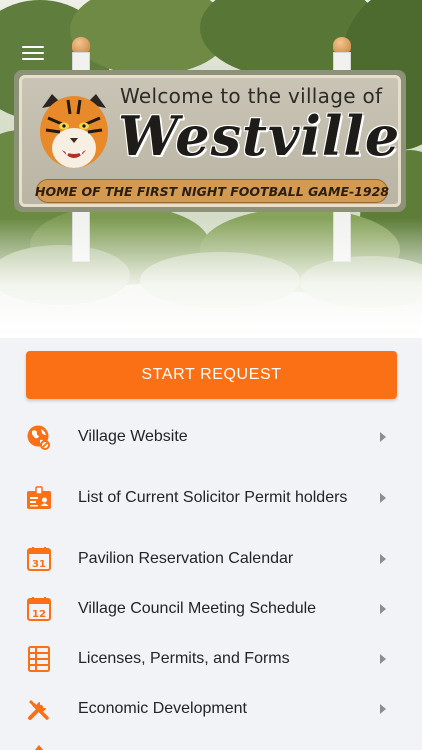 The width and height of the screenshot is (422, 750). What do you see at coordinates (211, 375) in the screenshot?
I see `start-request-button: START REQUEST` at bounding box center [211, 375].